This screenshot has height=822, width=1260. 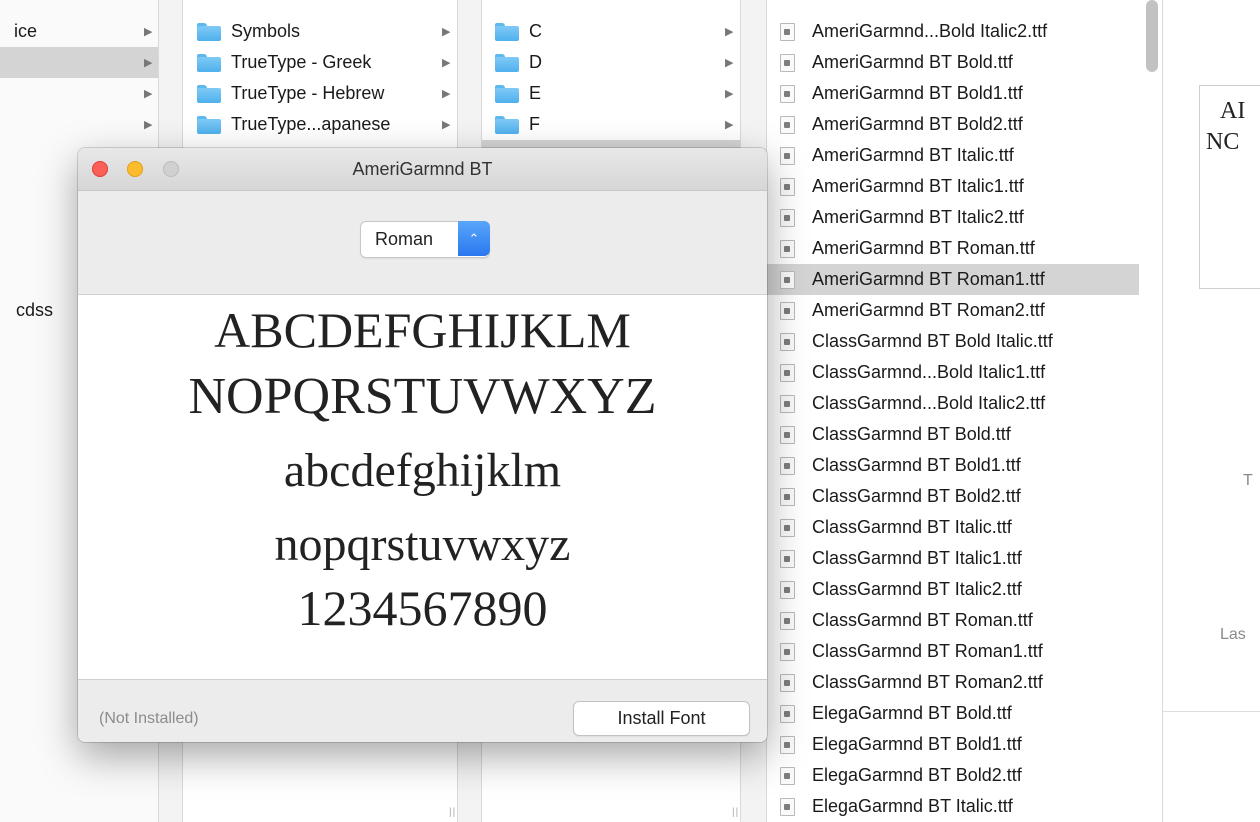 What do you see at coordinates (422, 330) in the screenshot?
I see `sample-line: ABCDEFGHIJKLM` at bounding box center [422, 330].